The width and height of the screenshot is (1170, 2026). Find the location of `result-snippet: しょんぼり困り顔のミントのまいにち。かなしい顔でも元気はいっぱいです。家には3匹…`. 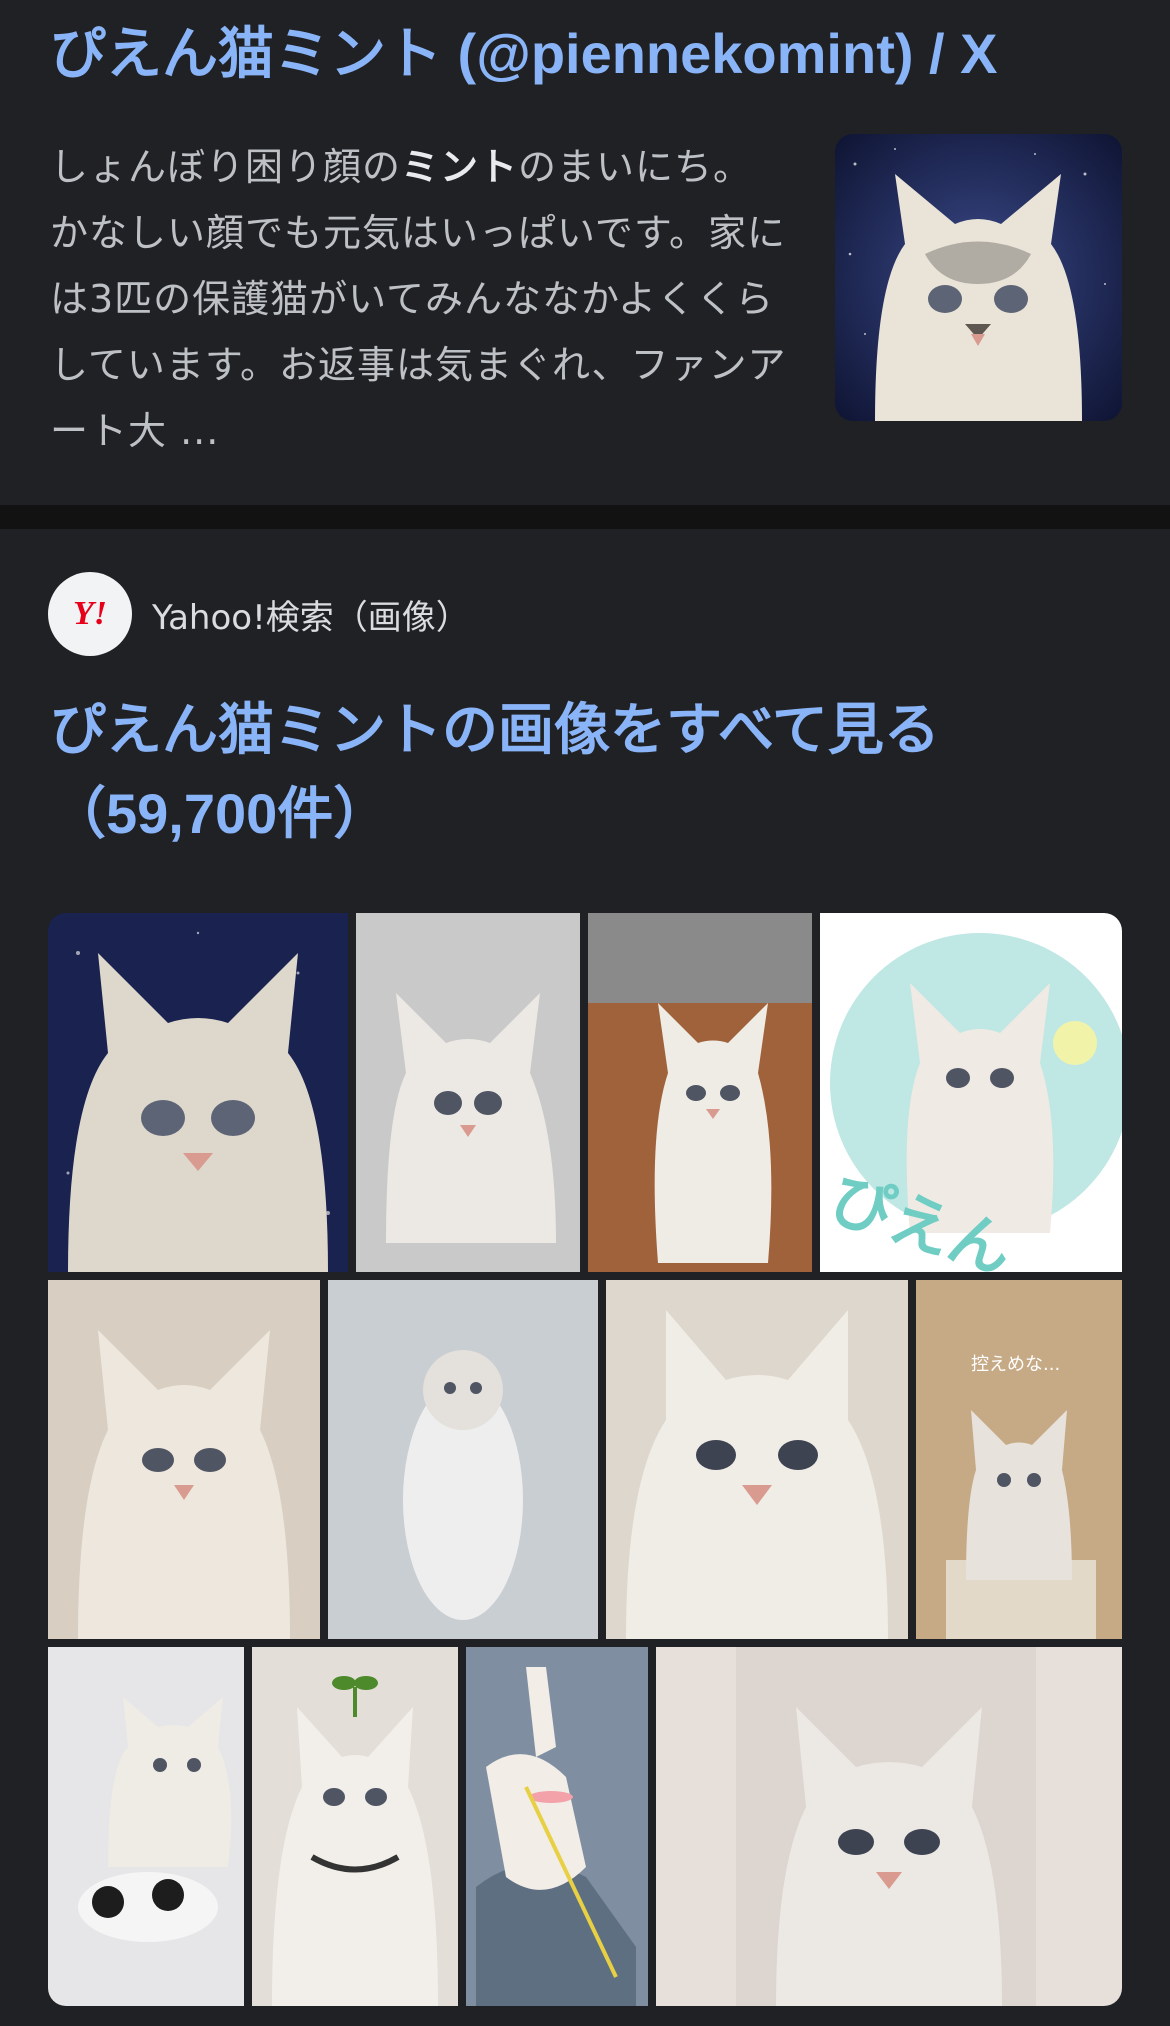

result-snippet: しょんぼり困り顔のミントのまいにち。かなしい顔でも元気はいっぱいです。家には3匹… is located at coordinates (420, 299).